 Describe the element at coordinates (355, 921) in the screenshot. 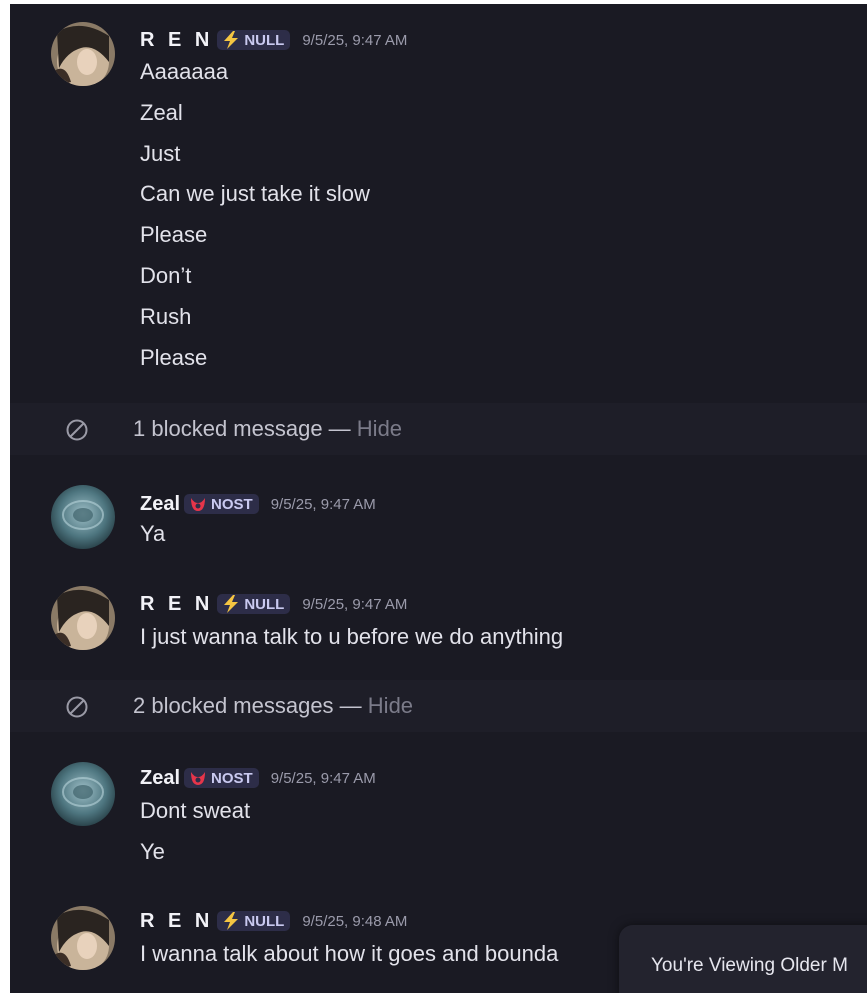

I see `timestamp: 9/5/25, 9:48 AM` at that location.